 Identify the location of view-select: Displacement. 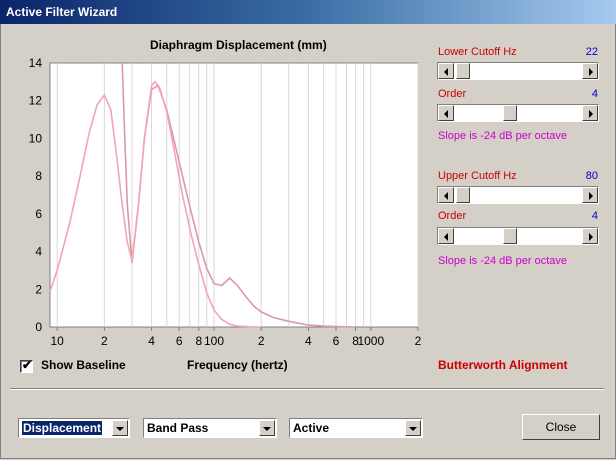
(74, 428).